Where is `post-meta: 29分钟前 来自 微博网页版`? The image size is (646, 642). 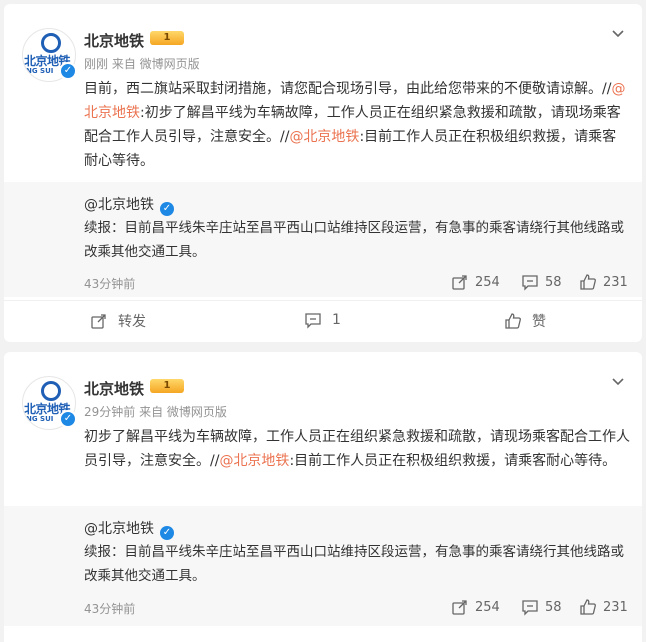 post-meta: 29分钟前 来自 微博网页版 is located at coordinates (155, 412).